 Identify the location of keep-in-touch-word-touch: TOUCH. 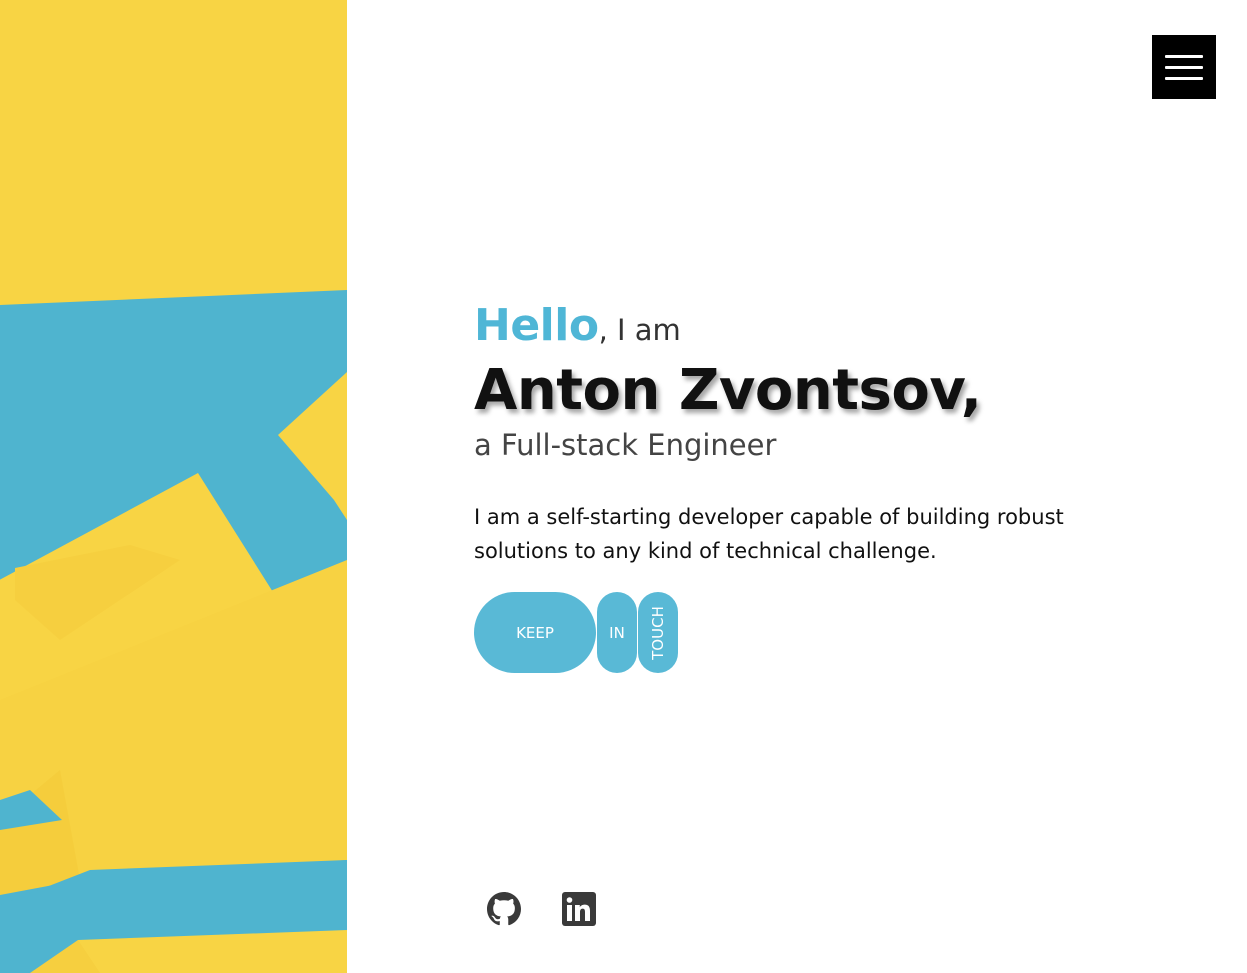
(658, 632).